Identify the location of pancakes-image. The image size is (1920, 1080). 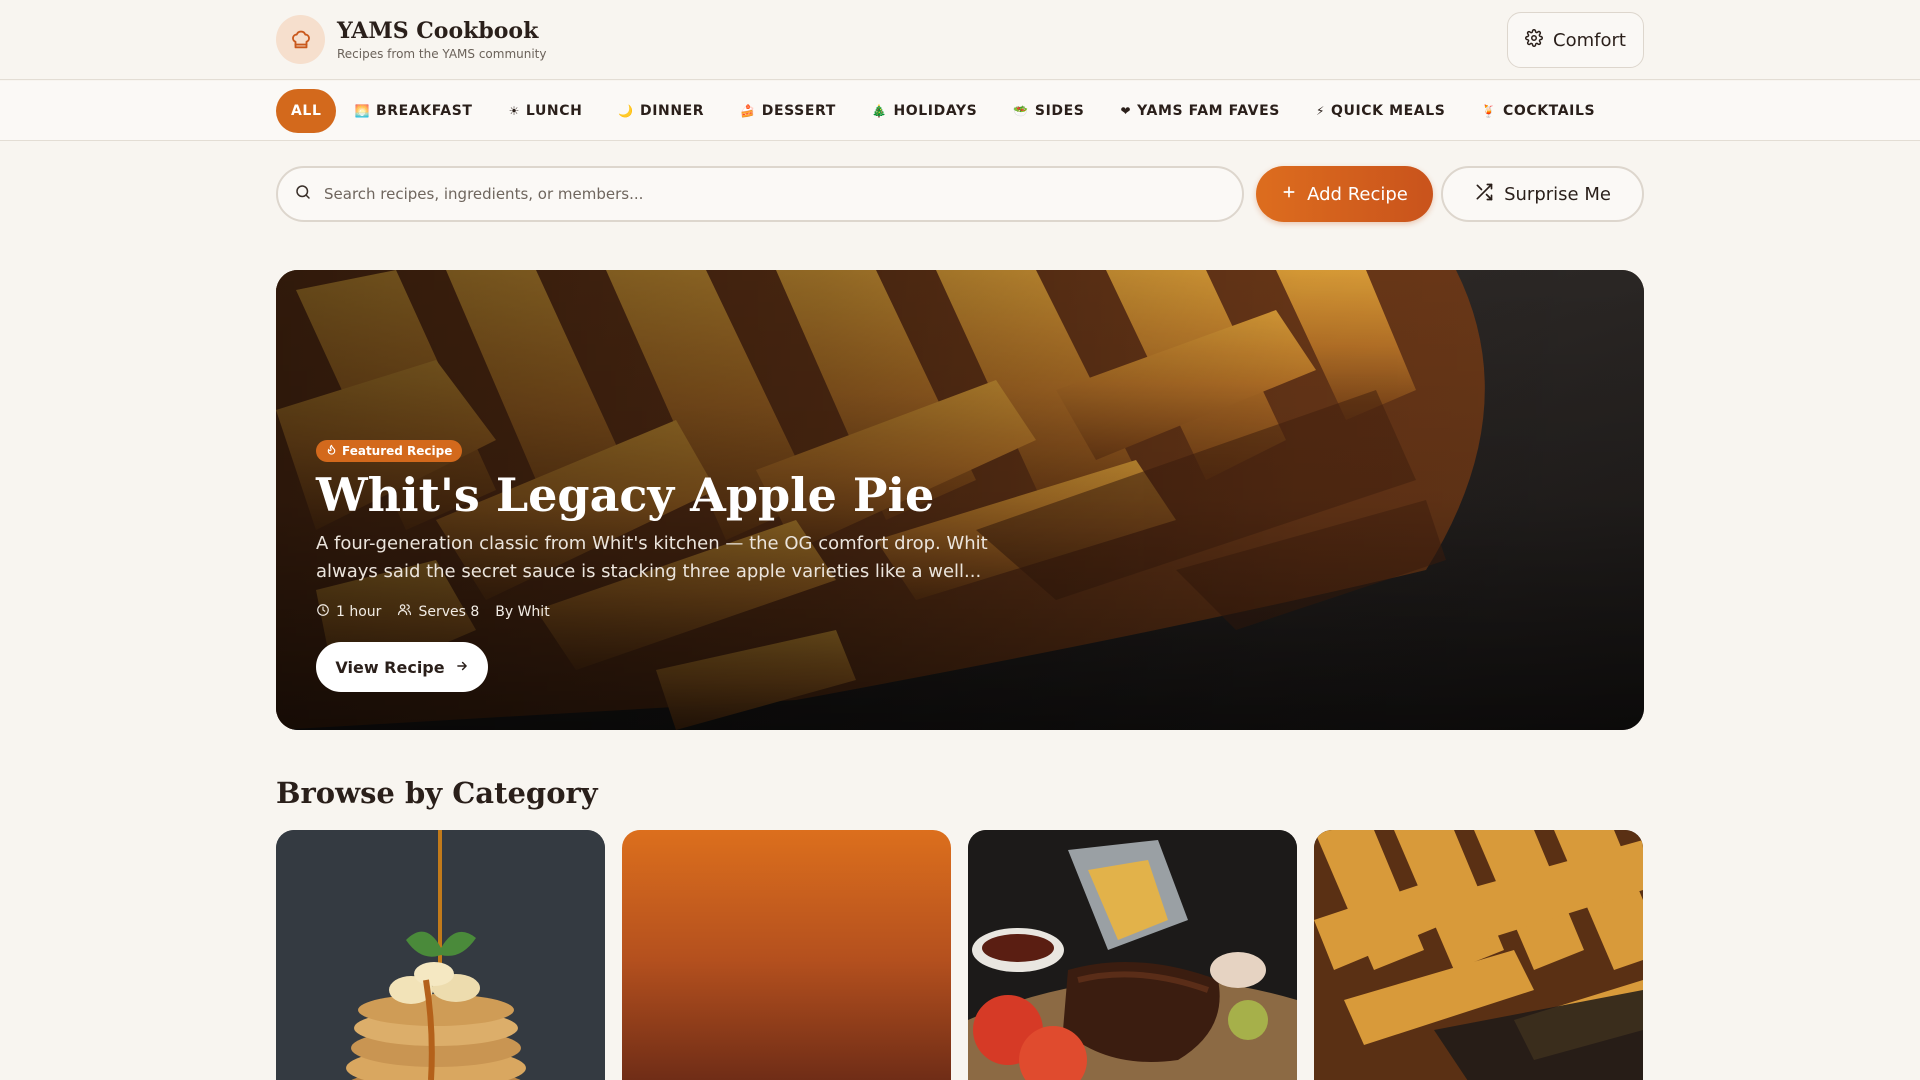
(440, 955).